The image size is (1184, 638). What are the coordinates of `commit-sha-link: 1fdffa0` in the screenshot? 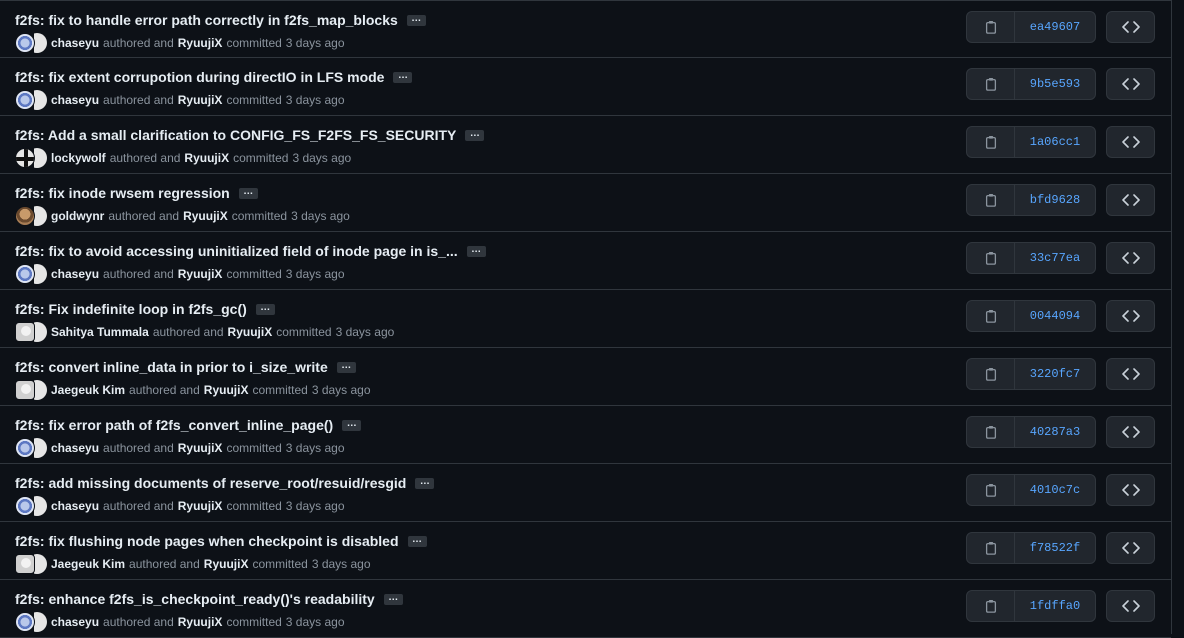 It's located at (1055, 606).